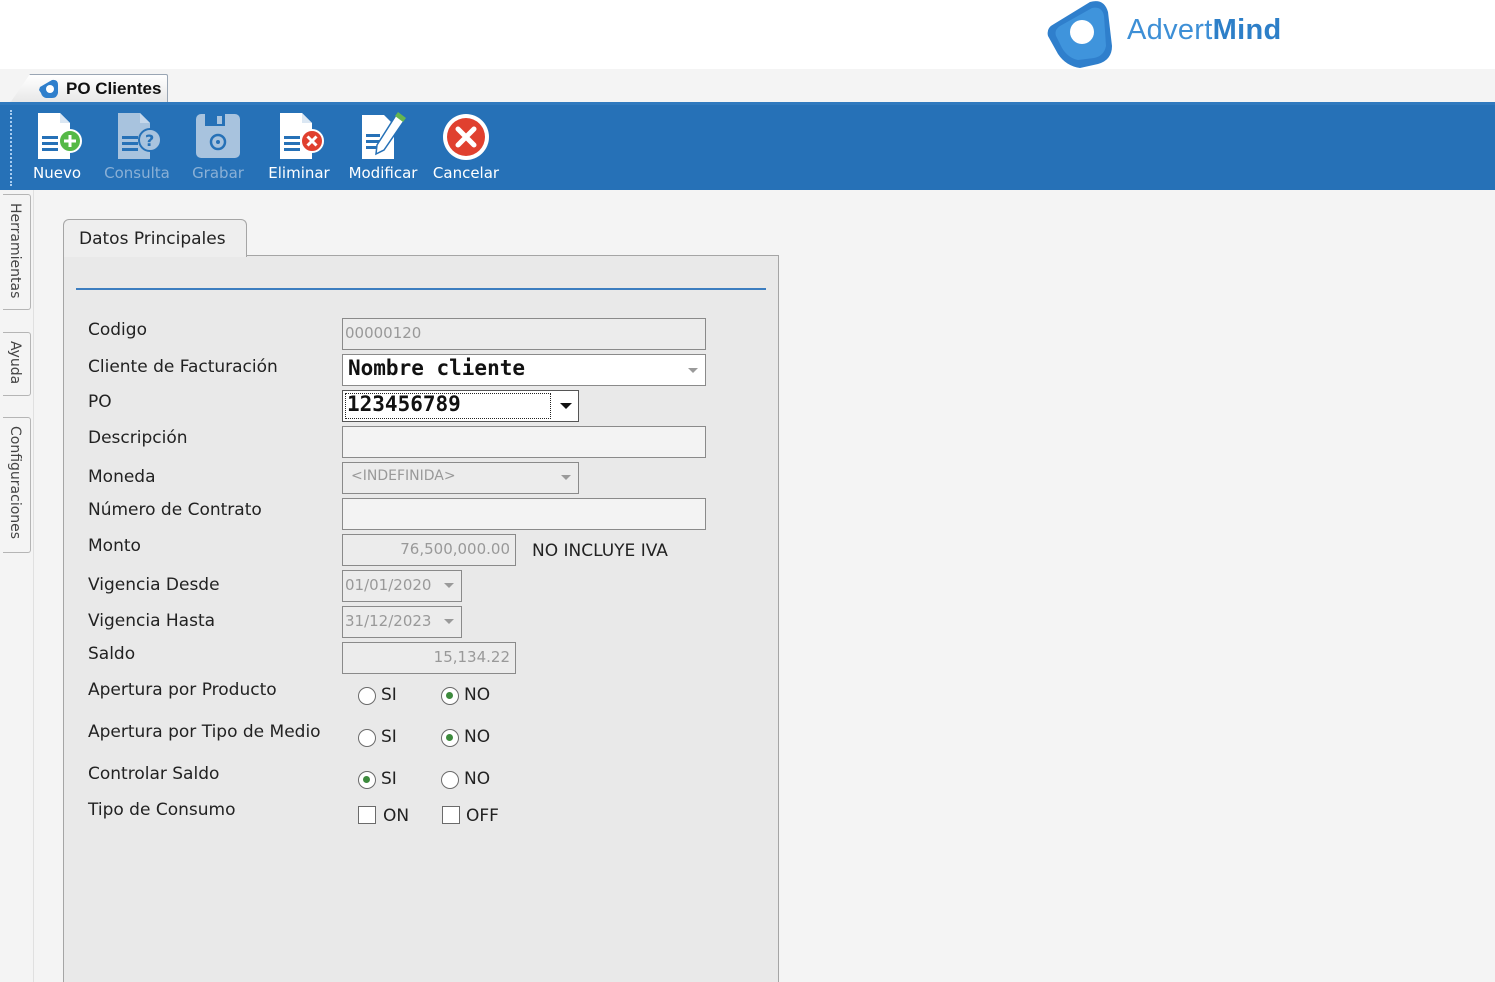 This screenshot has width=1495, height=982. Describe the element at coordinates (421, 289) in the screenshot. I see `panel-divider` at that location.